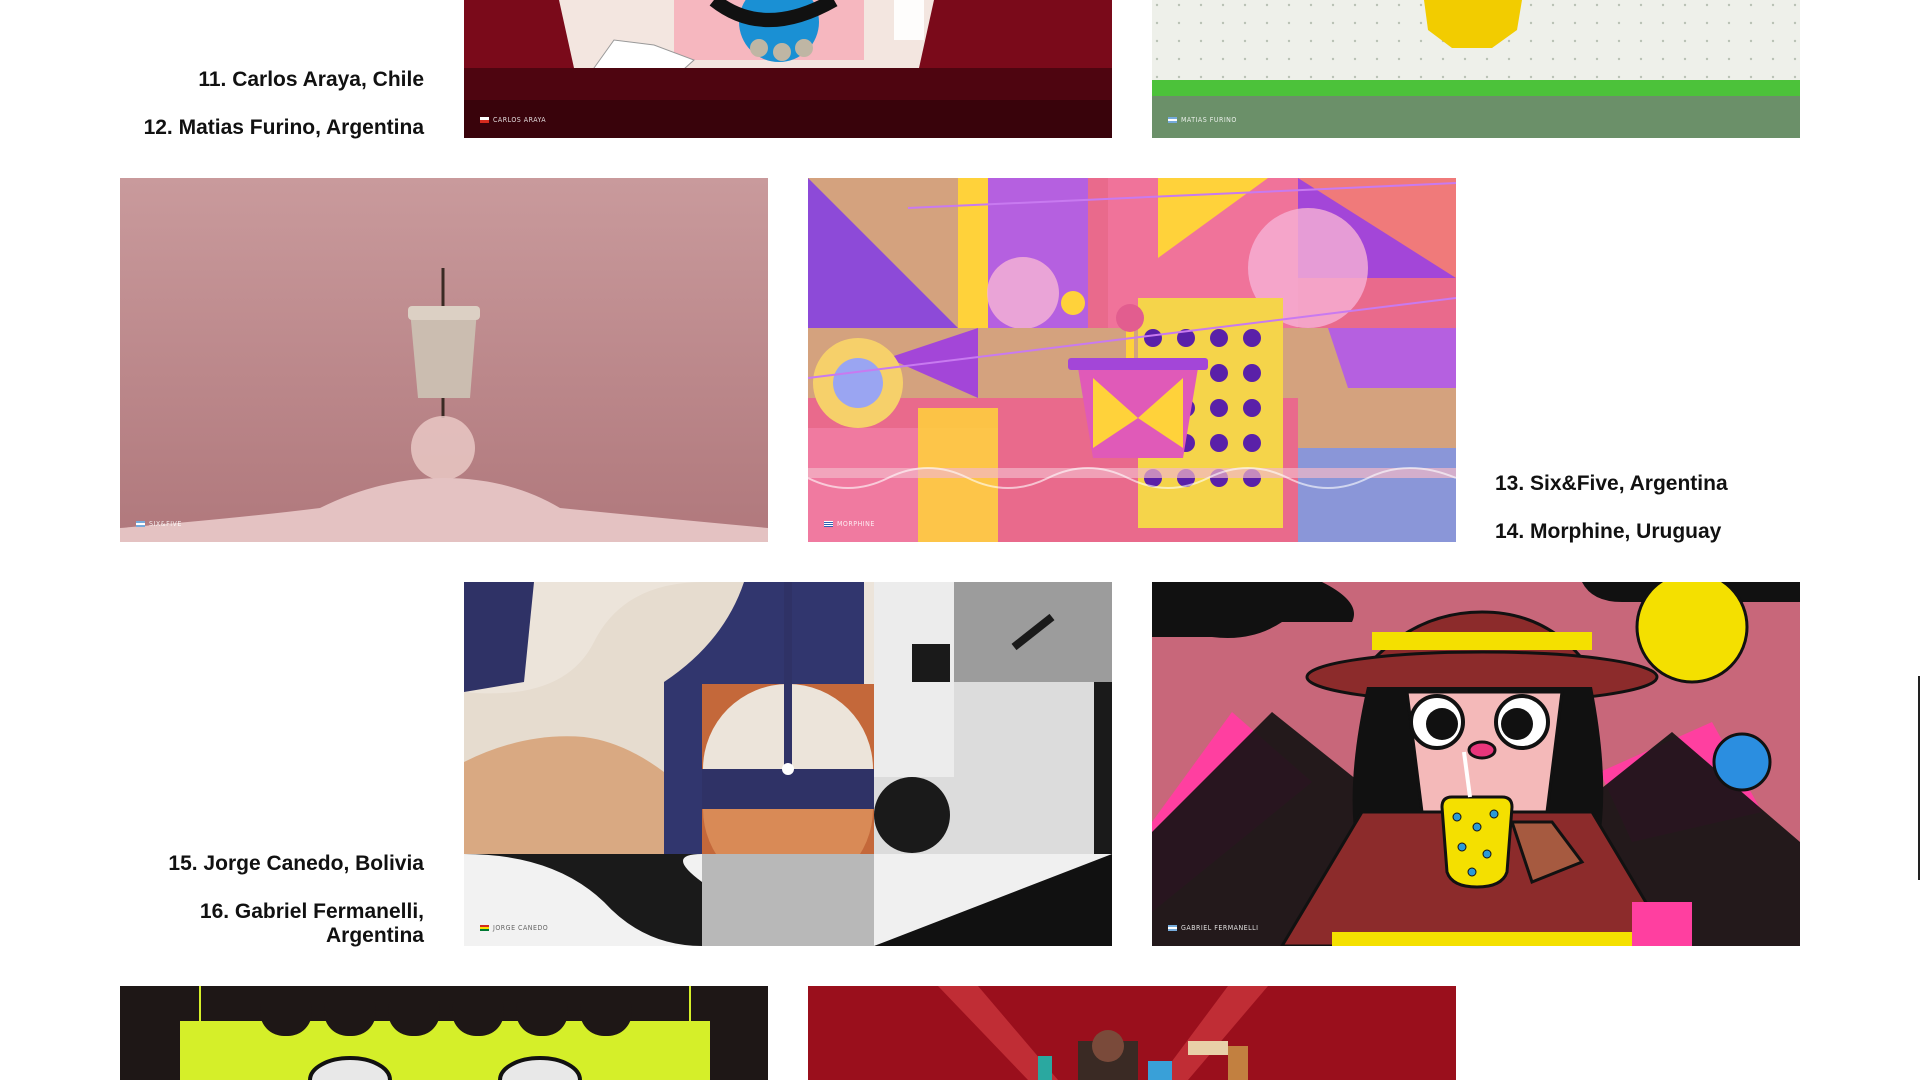  I want to click on artist-label-11: 11. Carlos Araya, Chile, so click(311, 79).